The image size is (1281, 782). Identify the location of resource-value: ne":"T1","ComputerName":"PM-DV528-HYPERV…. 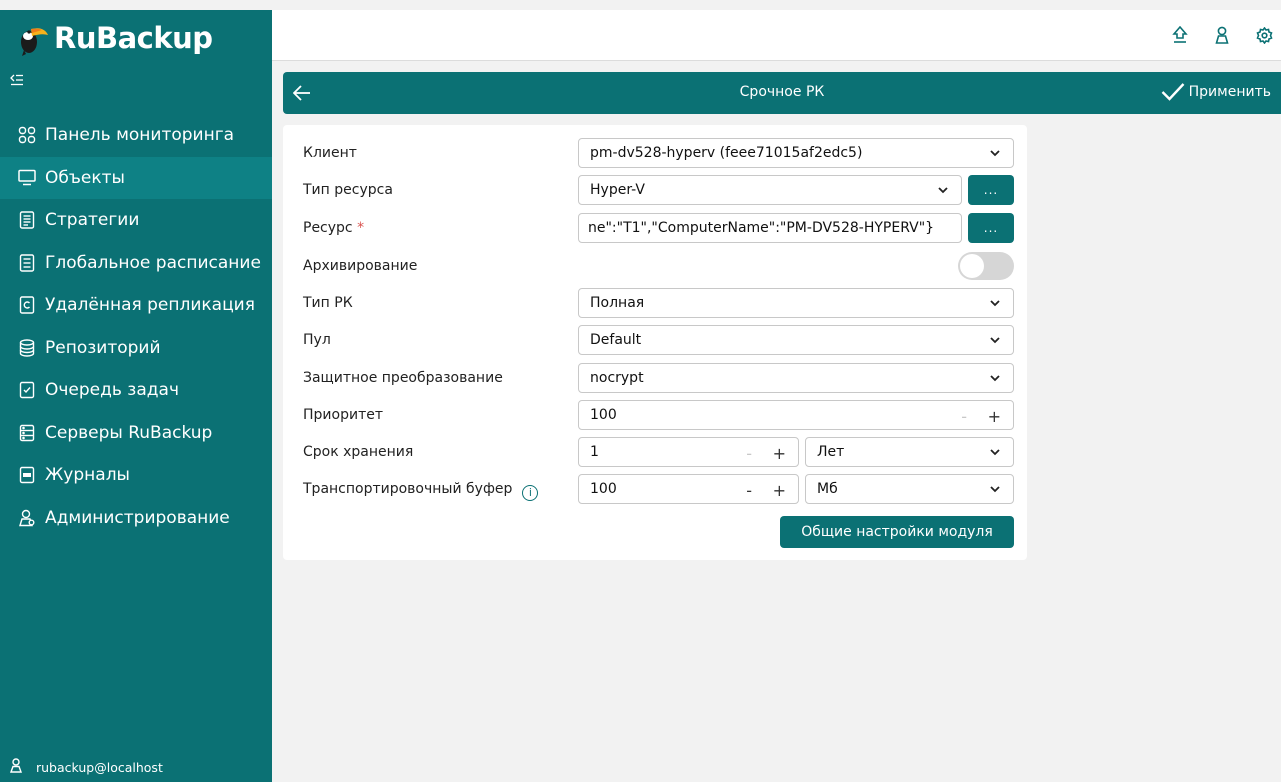
(761, 228).